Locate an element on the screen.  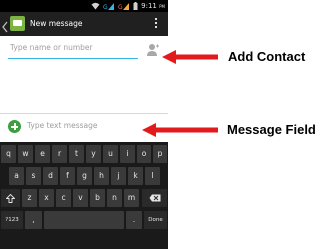
back-icon is located at coordinates (5, 27).